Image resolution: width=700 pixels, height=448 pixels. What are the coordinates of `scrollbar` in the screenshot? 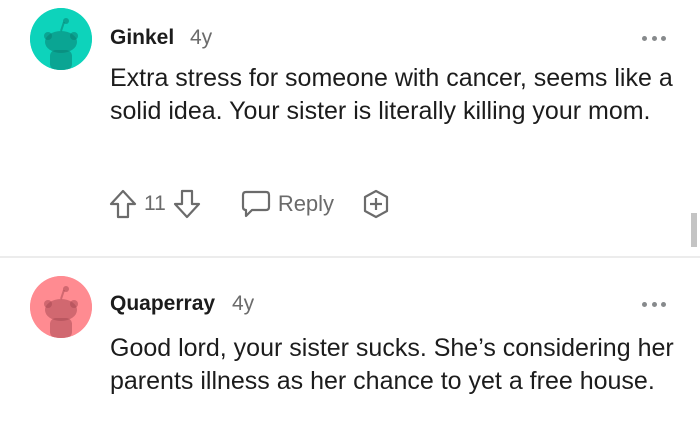 It's located at (694, 230).